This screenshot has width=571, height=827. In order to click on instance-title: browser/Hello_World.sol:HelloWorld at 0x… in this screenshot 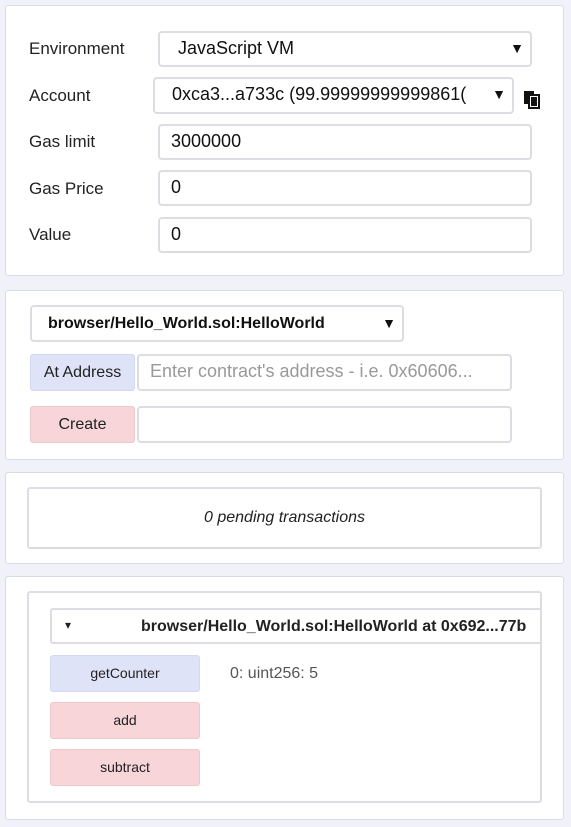, I will do `click(334, 626)`.